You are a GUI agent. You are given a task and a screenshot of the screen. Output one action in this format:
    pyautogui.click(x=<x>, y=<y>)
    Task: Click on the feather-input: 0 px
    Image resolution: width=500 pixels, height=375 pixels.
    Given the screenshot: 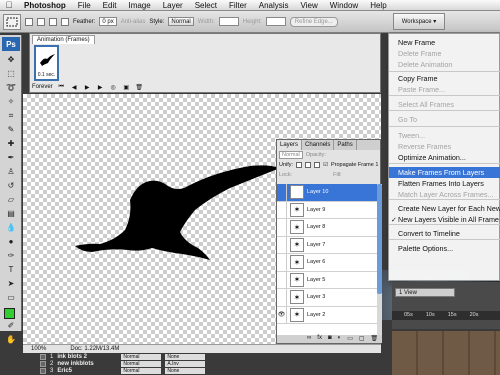 What is the action you would take?
    pyautogui.click(x=108, y=21)
    